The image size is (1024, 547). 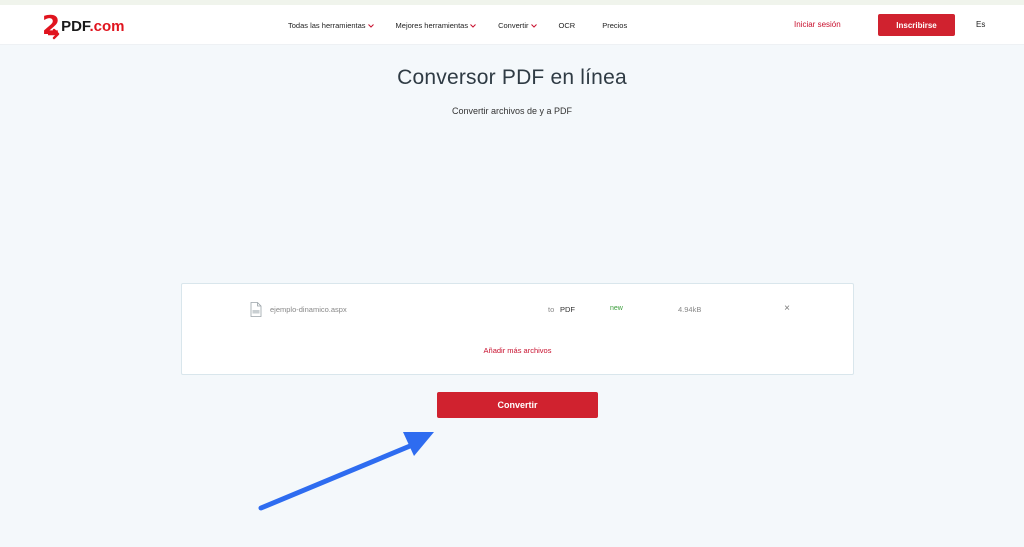 I want to click on to-label: to, so click(x=551, y=309).